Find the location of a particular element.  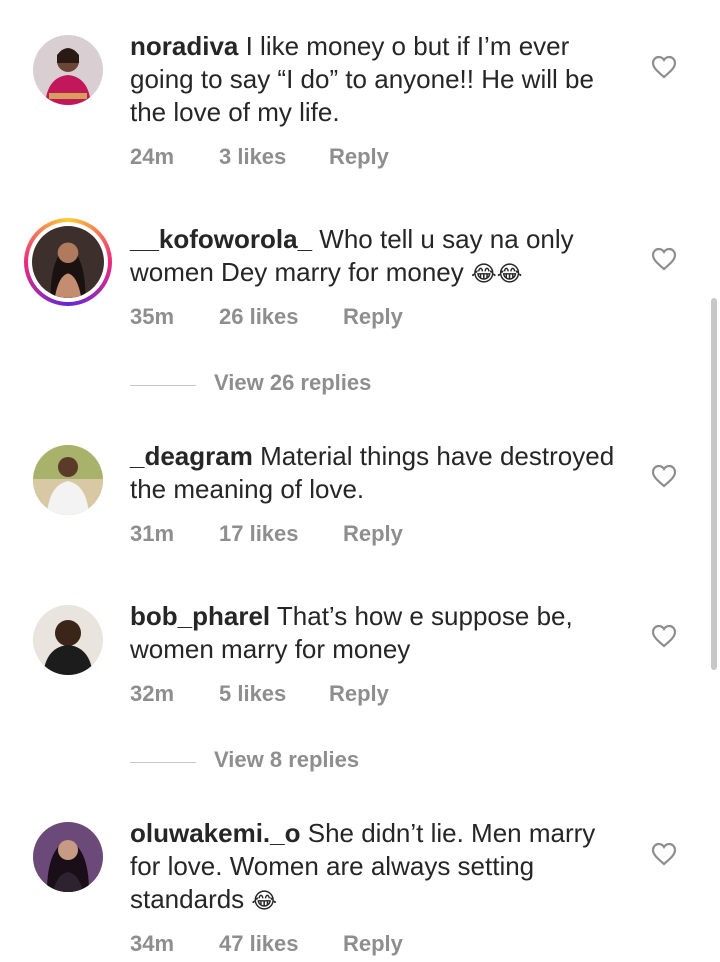

comment-time: 34m is located at coordinates (152, 943).